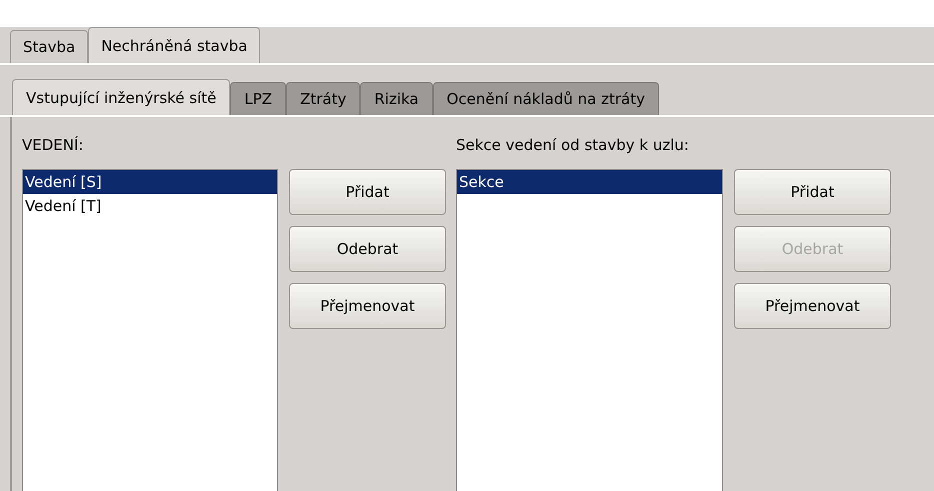 The width and height of the screenshot is (934, 491). I want to click on tab: LPZ, so click(258, 98).